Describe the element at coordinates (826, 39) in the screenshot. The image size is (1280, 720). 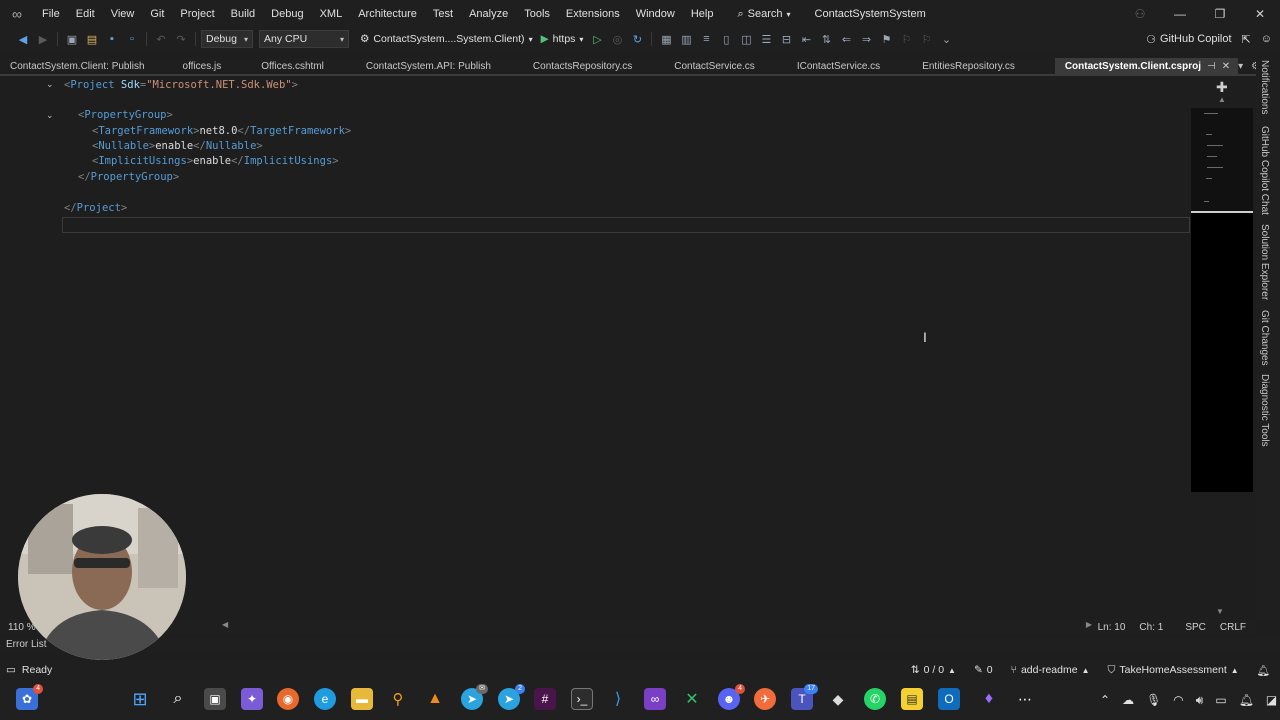
I see `sort-icon: ⇅` at that location.